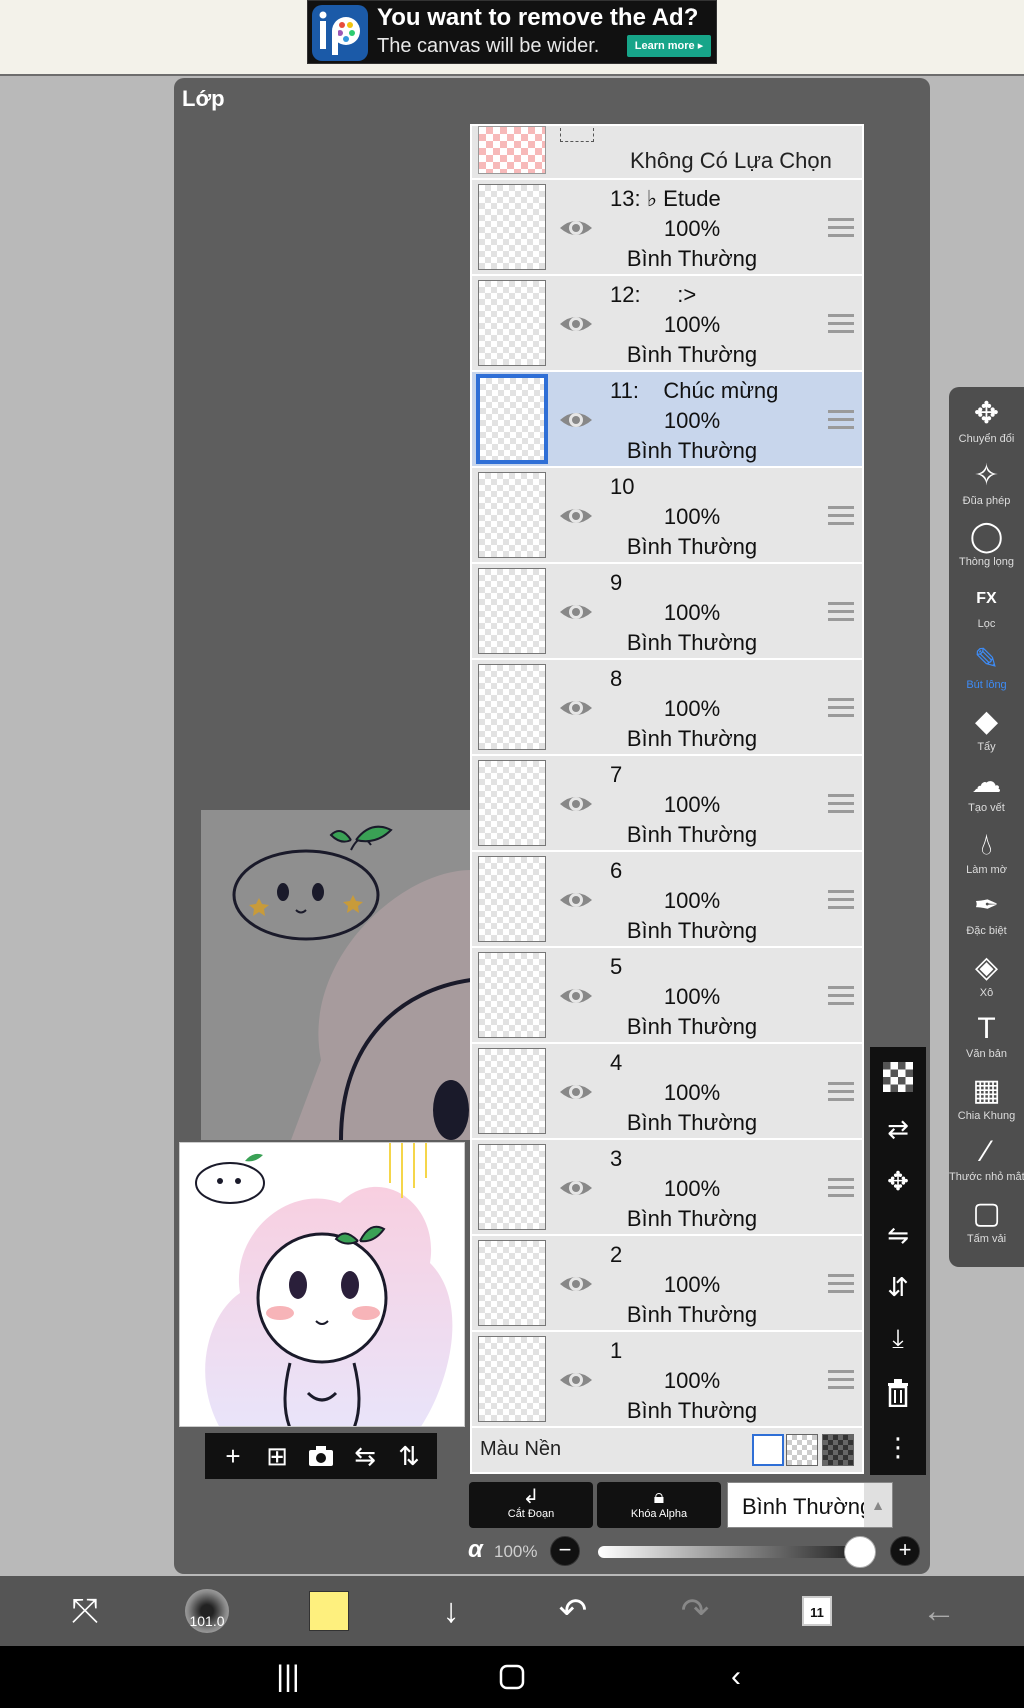 This screenshot has height=1708, width=1024. I want to click on redo-icon: ↷, so click(695, 1611).